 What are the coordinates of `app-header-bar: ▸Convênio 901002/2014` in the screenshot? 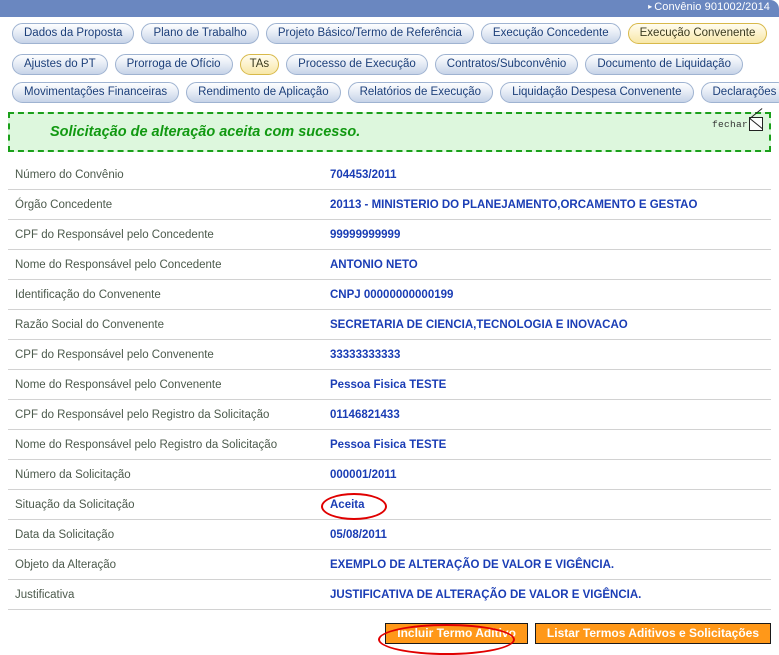 It's located at (389, 8).